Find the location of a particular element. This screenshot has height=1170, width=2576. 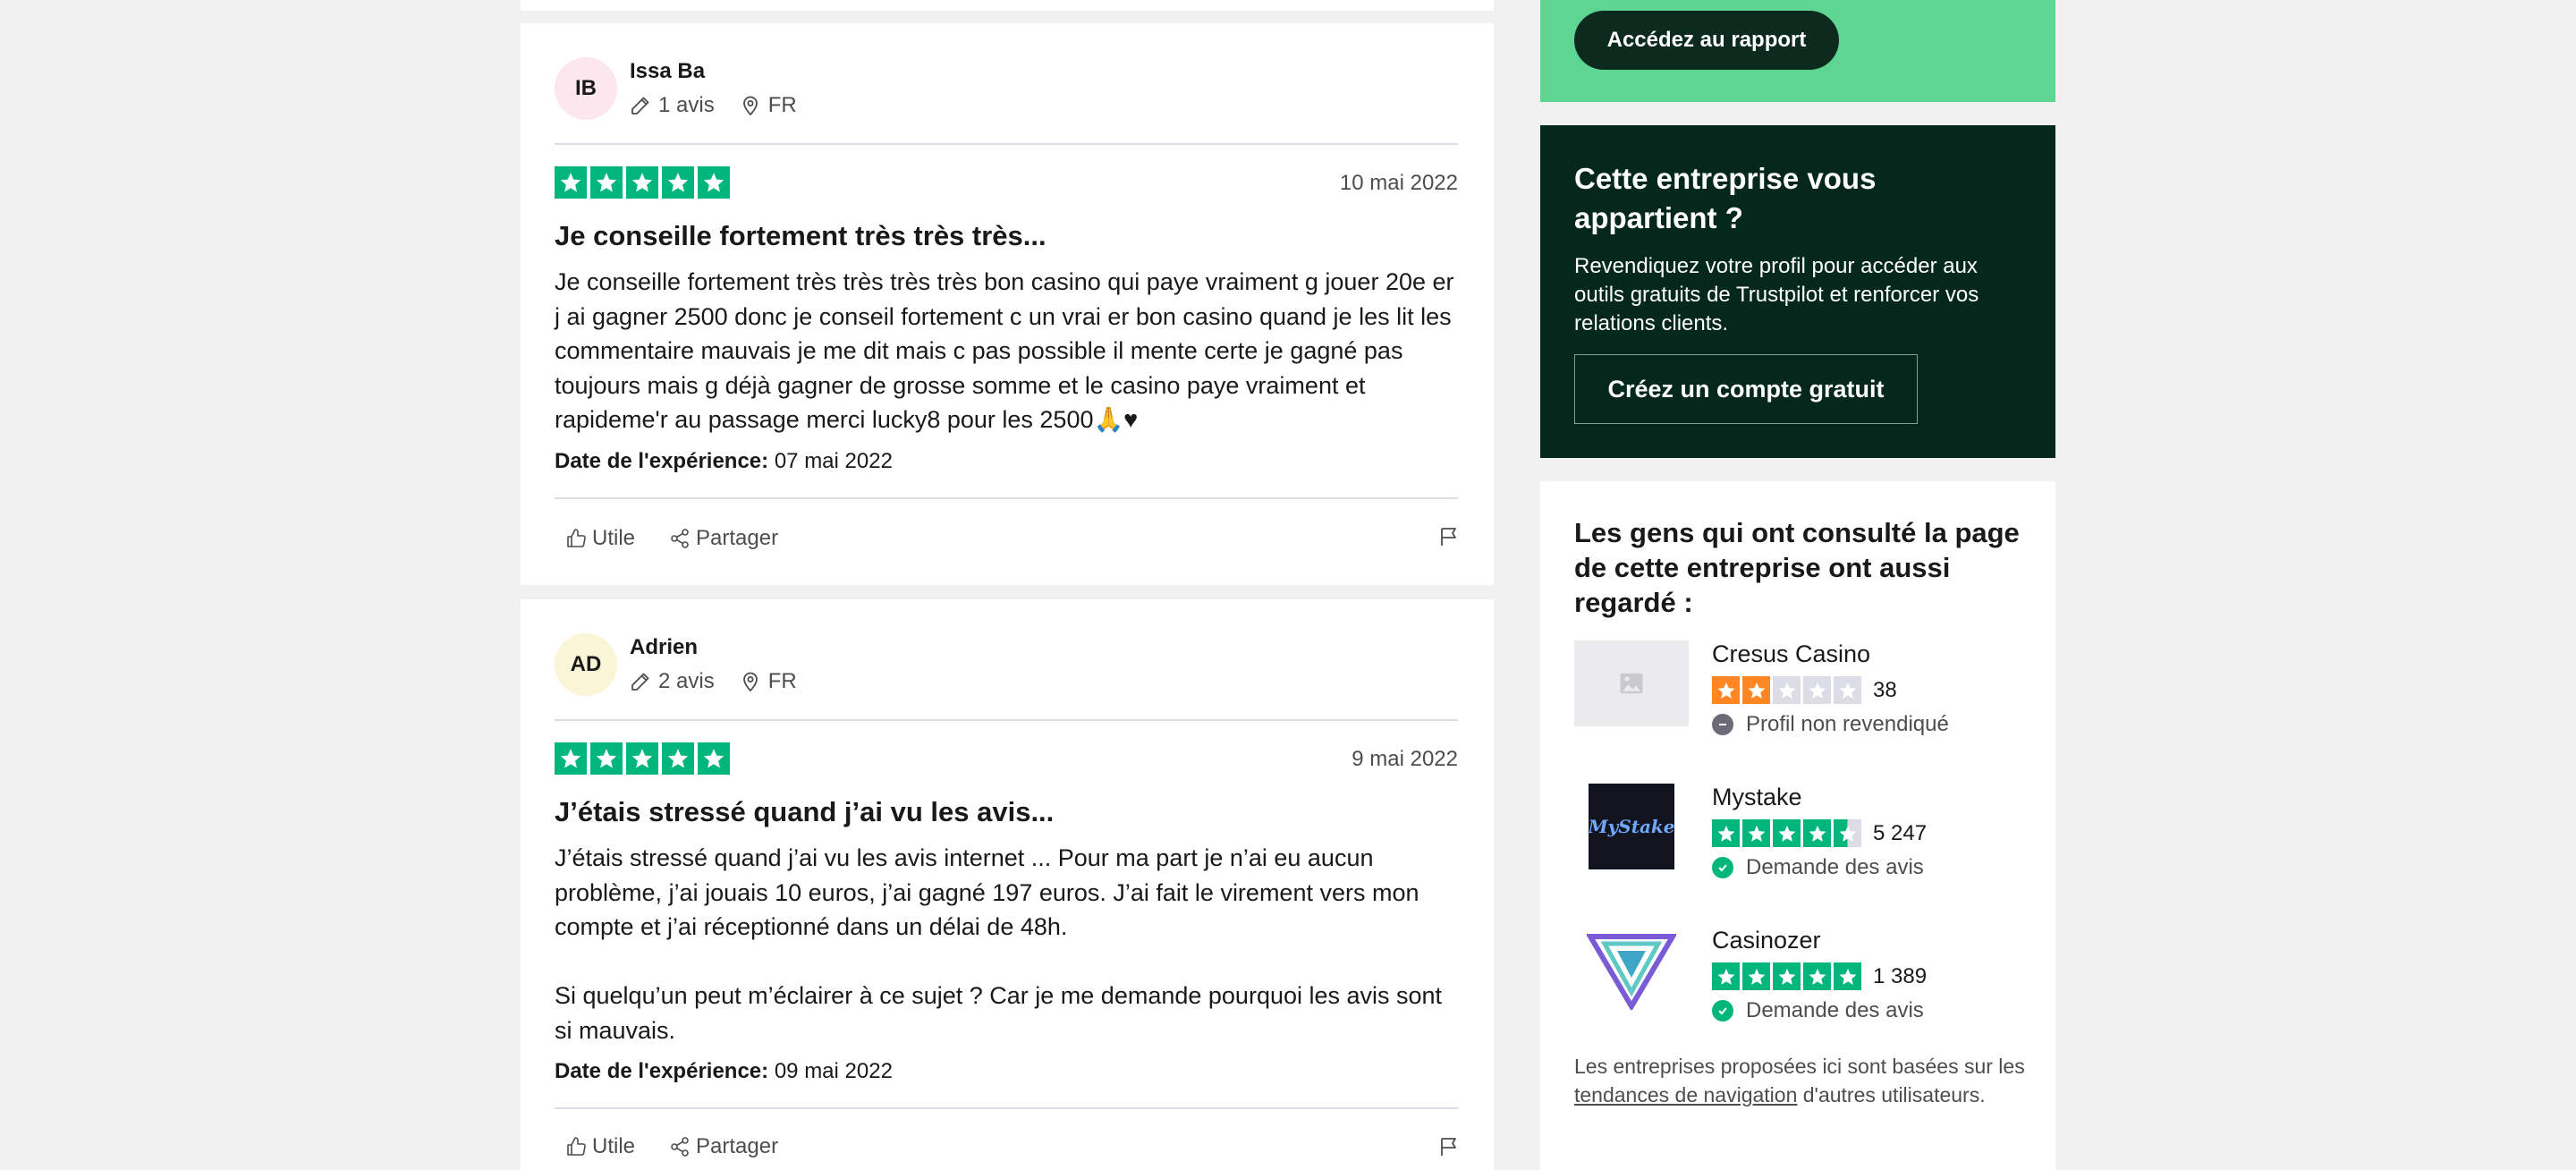

company-item: Casinozer 1 389 Demande des avis is located at coordinates (1797, 981).